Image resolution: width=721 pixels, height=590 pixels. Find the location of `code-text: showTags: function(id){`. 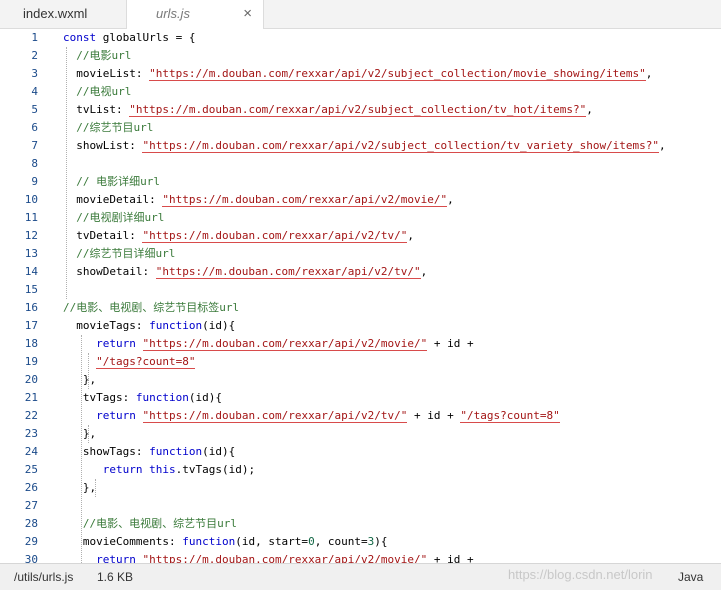

code-text: showTags: function(id){ is located at coordinates (149, 452).